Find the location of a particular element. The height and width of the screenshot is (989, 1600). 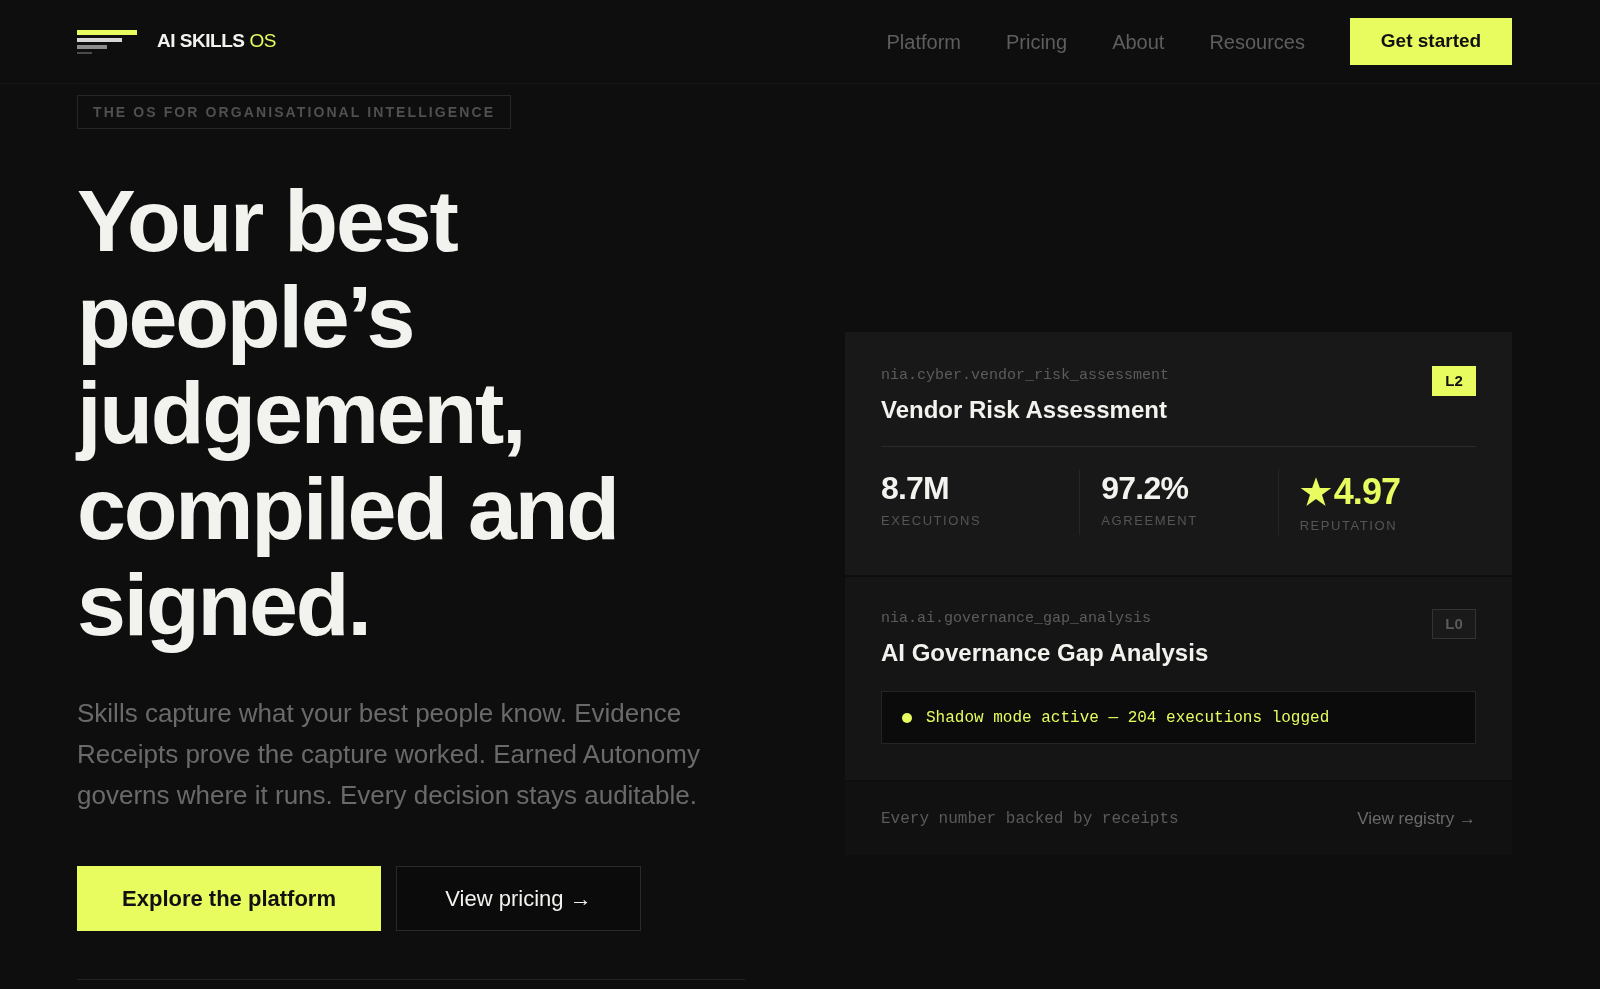

nav-link: Platform is located at coordinates (923, 41).